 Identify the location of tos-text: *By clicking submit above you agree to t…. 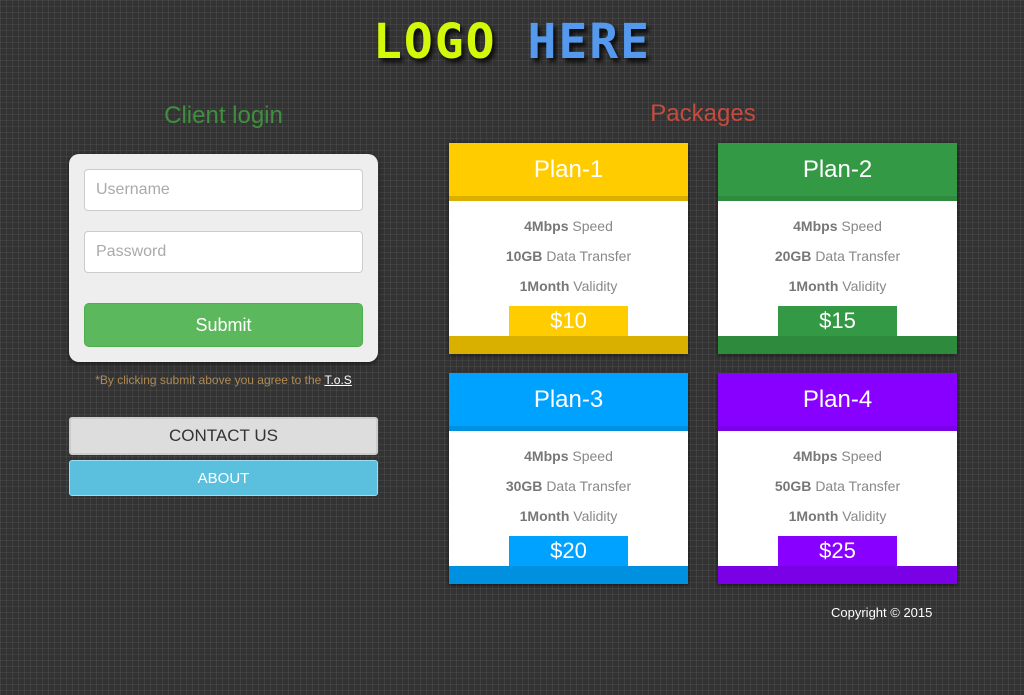
(210, 380).